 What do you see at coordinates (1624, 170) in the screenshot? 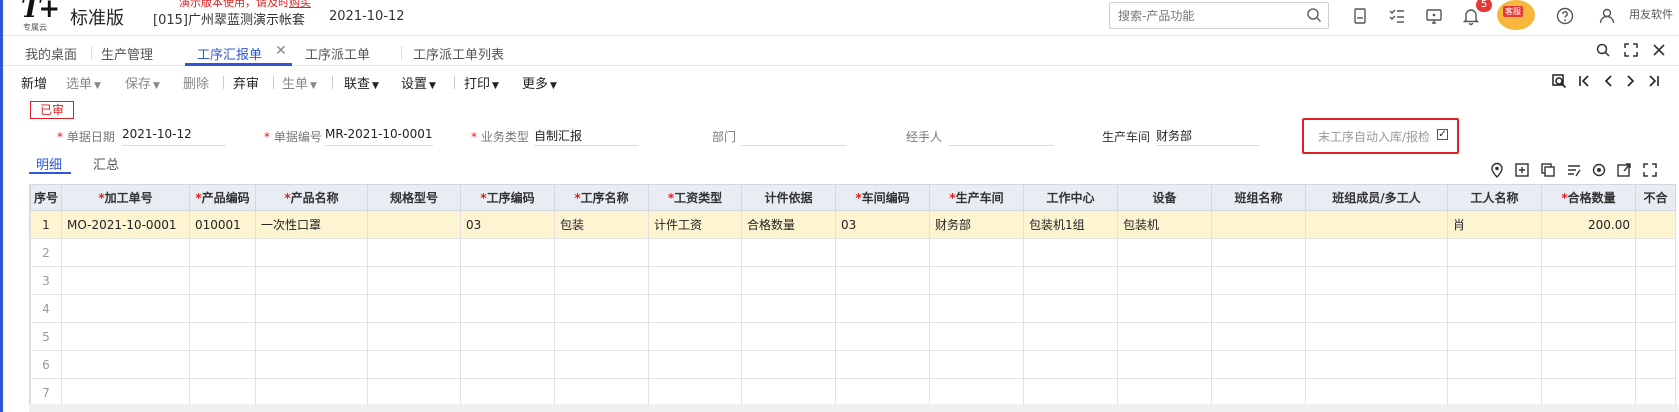
I see `export-icon` at bounding box center [1624, 170].